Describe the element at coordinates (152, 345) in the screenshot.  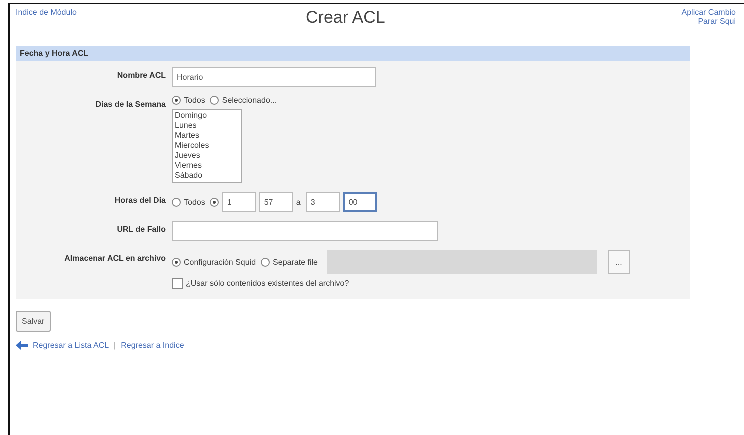
I see `back-to-index-link: Regresar a Indice` at that location.